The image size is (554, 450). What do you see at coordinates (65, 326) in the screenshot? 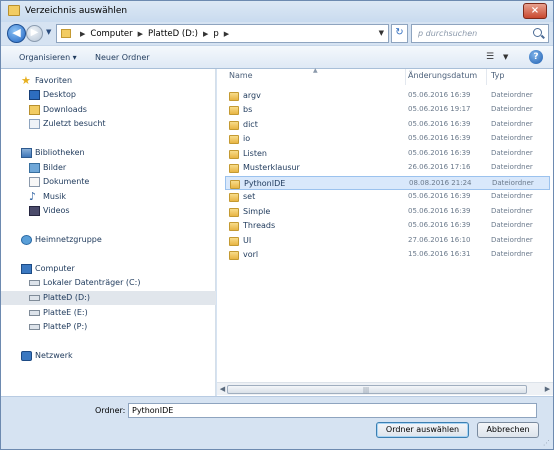
I see `nav-label: PlatteP (P:)` at bounding box center [65, 326].